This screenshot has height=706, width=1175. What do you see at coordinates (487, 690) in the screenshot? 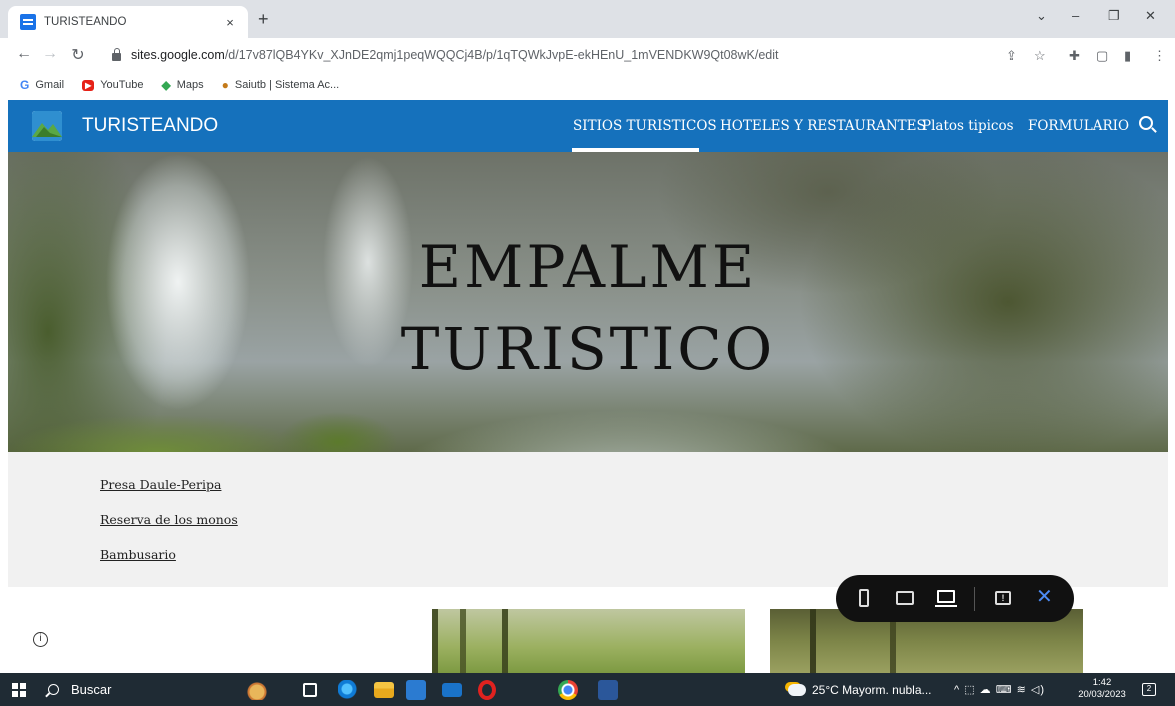
I see `opera-icon` at bounding box center [487, 690].